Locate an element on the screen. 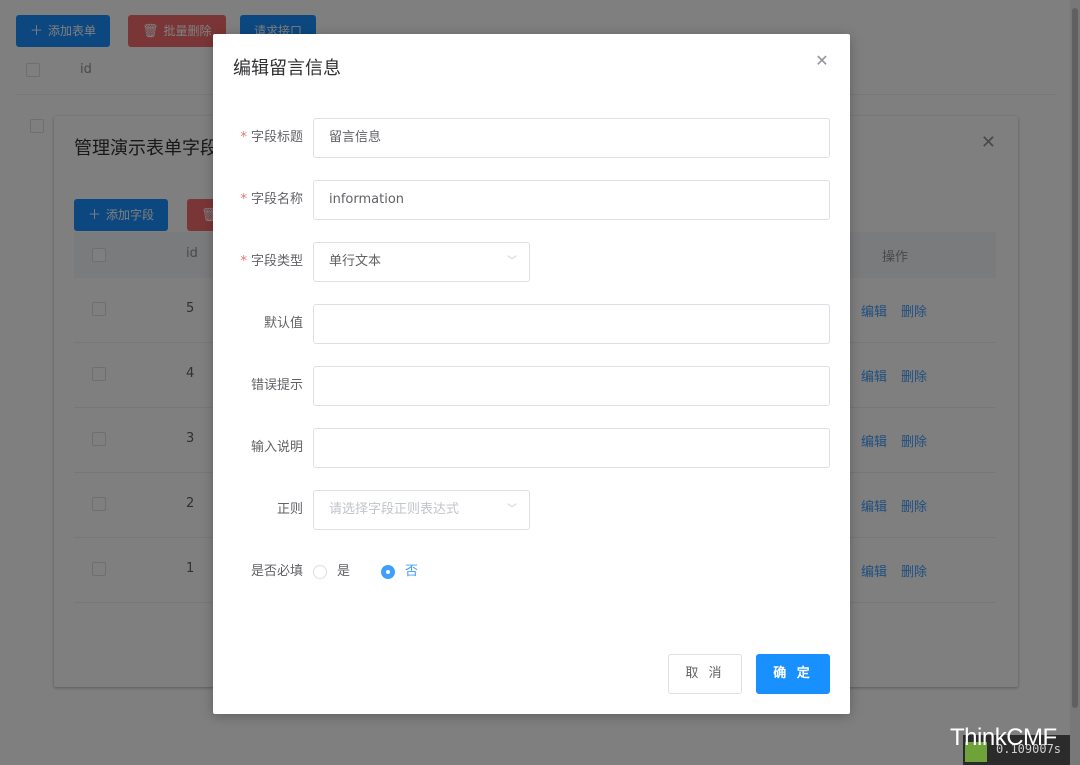 Image resolution: width=1080 pixels, height=765 pixels. form-item-field-name: * 字段名称 information is located at coordinates (531, 200).